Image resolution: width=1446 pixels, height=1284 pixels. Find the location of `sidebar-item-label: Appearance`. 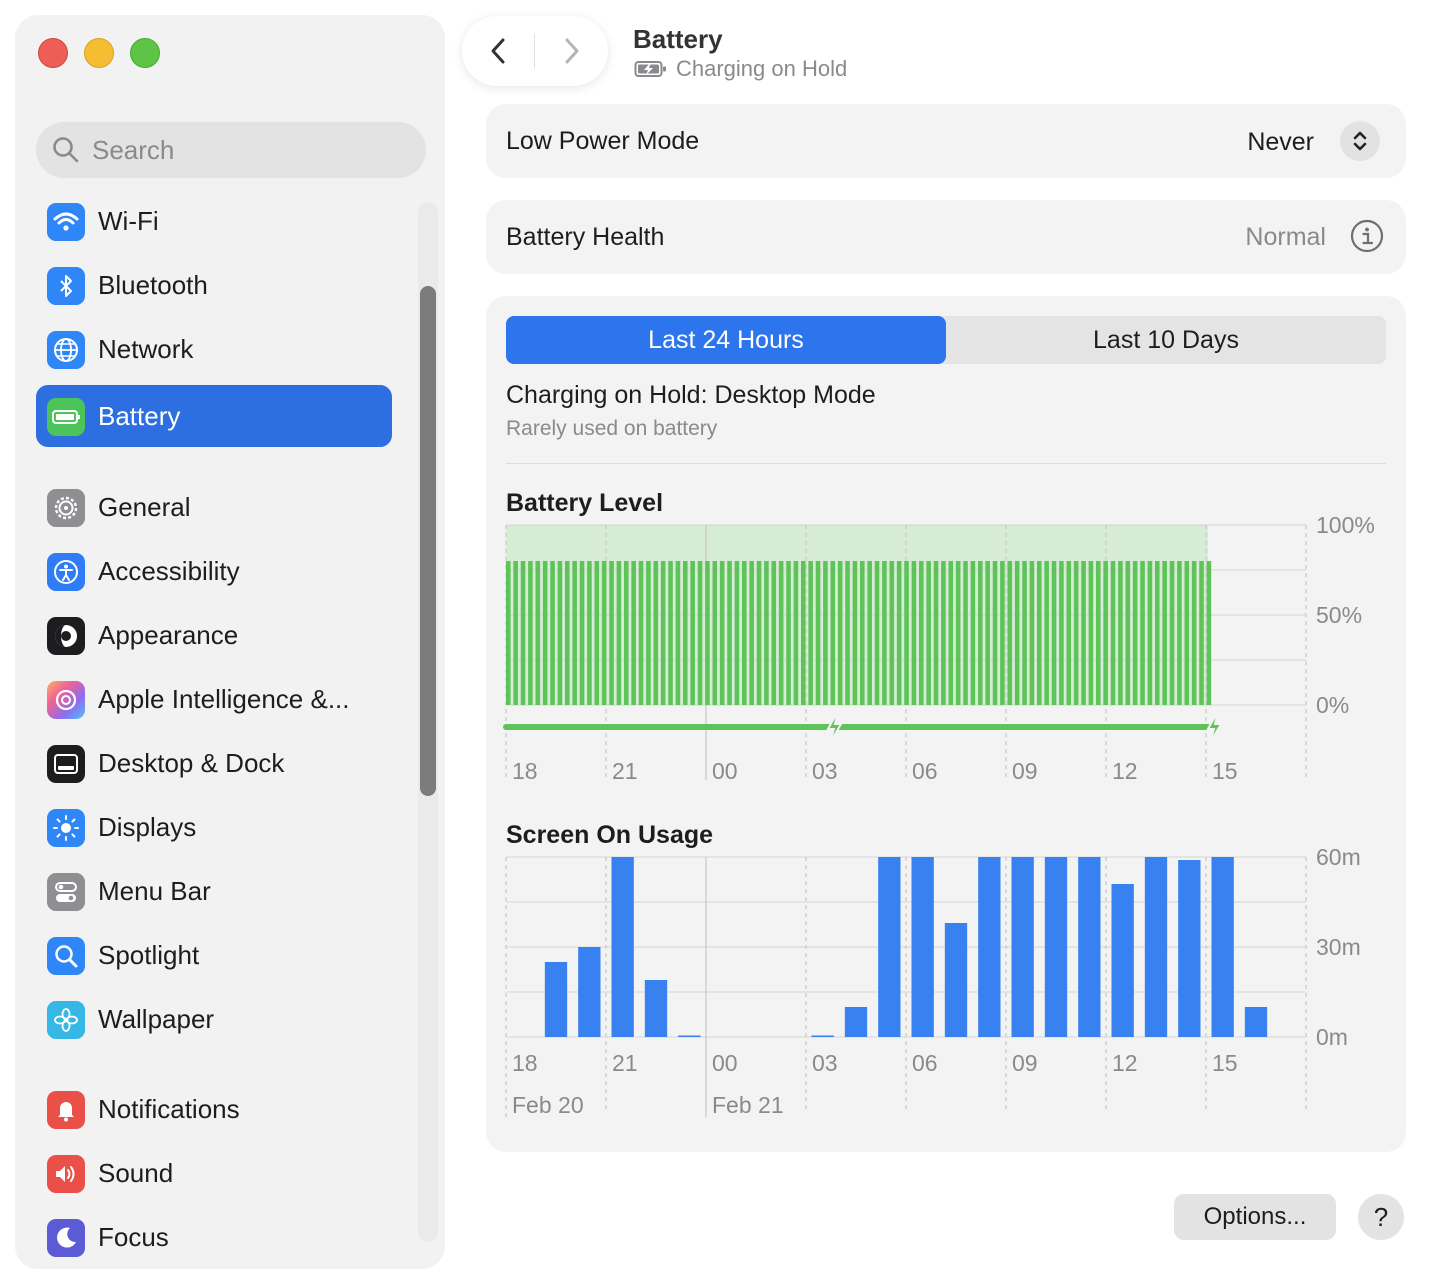

sidebar-item-label: Appearance is located at coordinates (168, 635).